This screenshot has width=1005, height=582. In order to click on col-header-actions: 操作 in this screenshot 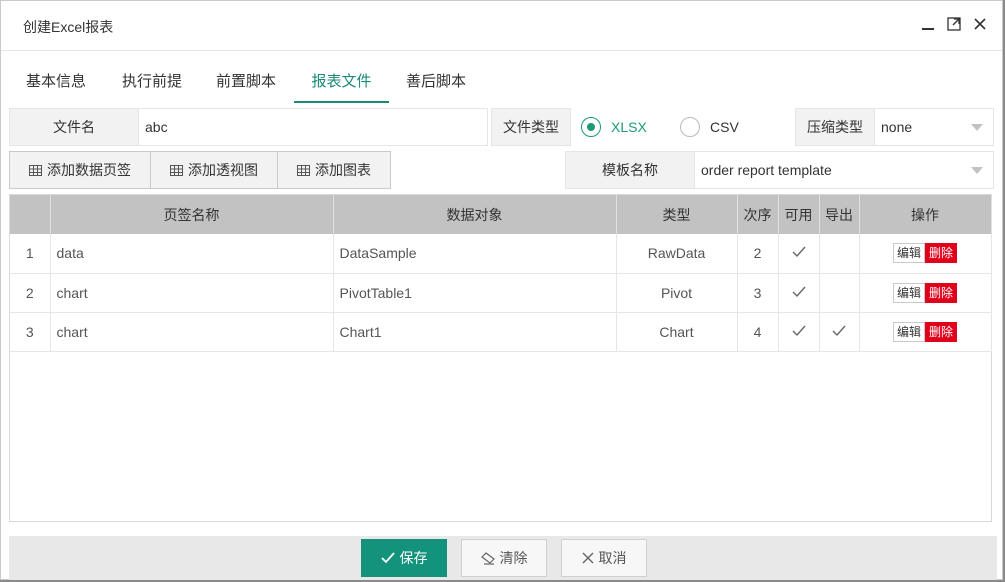, I will do `click(925, 214)`.